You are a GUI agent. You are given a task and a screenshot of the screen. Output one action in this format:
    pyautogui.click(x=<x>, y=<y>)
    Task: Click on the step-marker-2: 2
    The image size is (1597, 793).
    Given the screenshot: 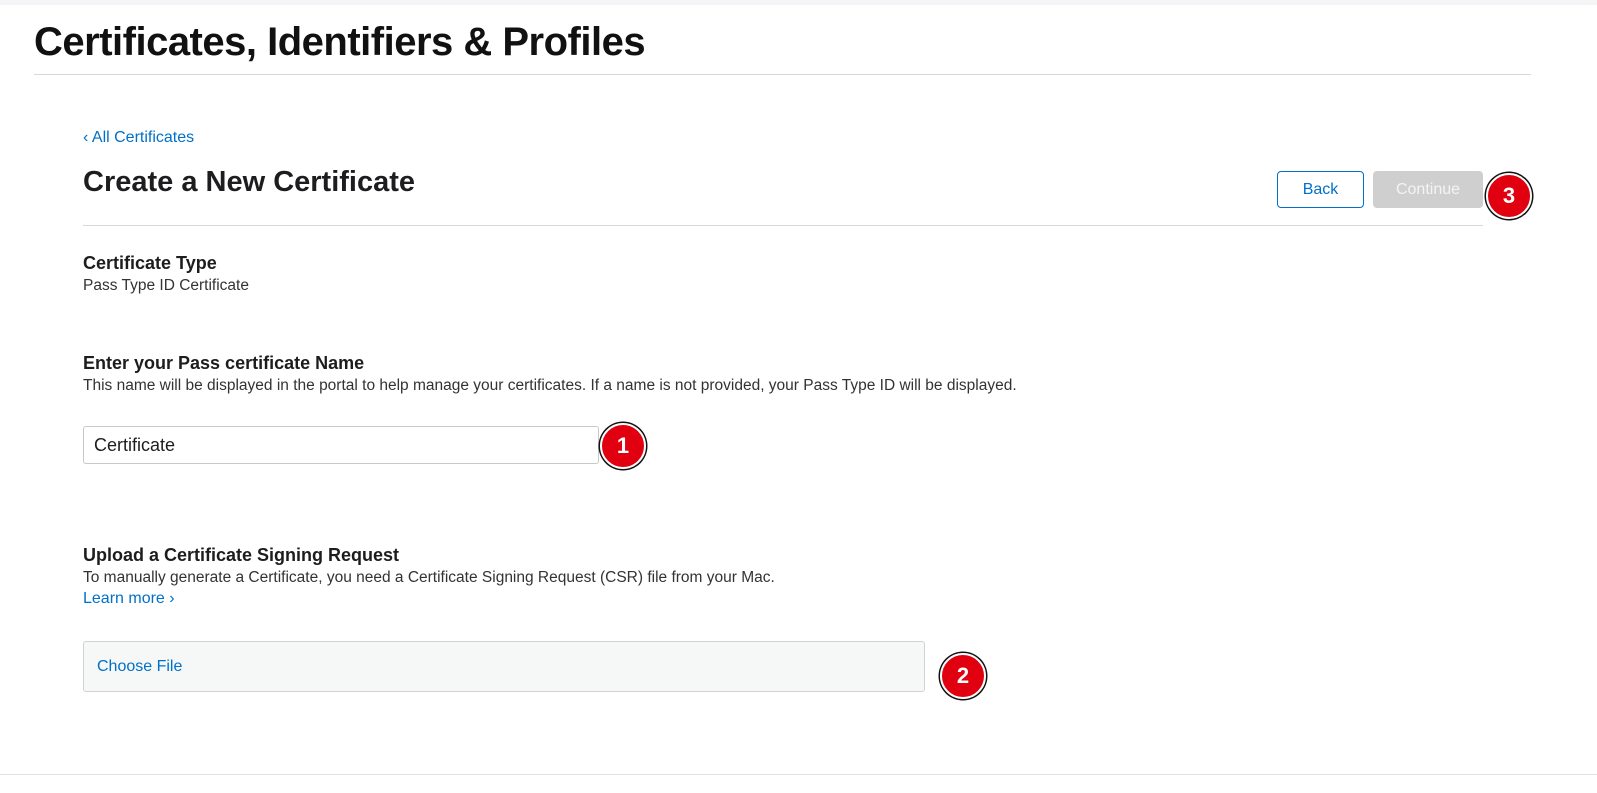 What is the action you would take?
    pyautogui.click(x=963, y=676)
    